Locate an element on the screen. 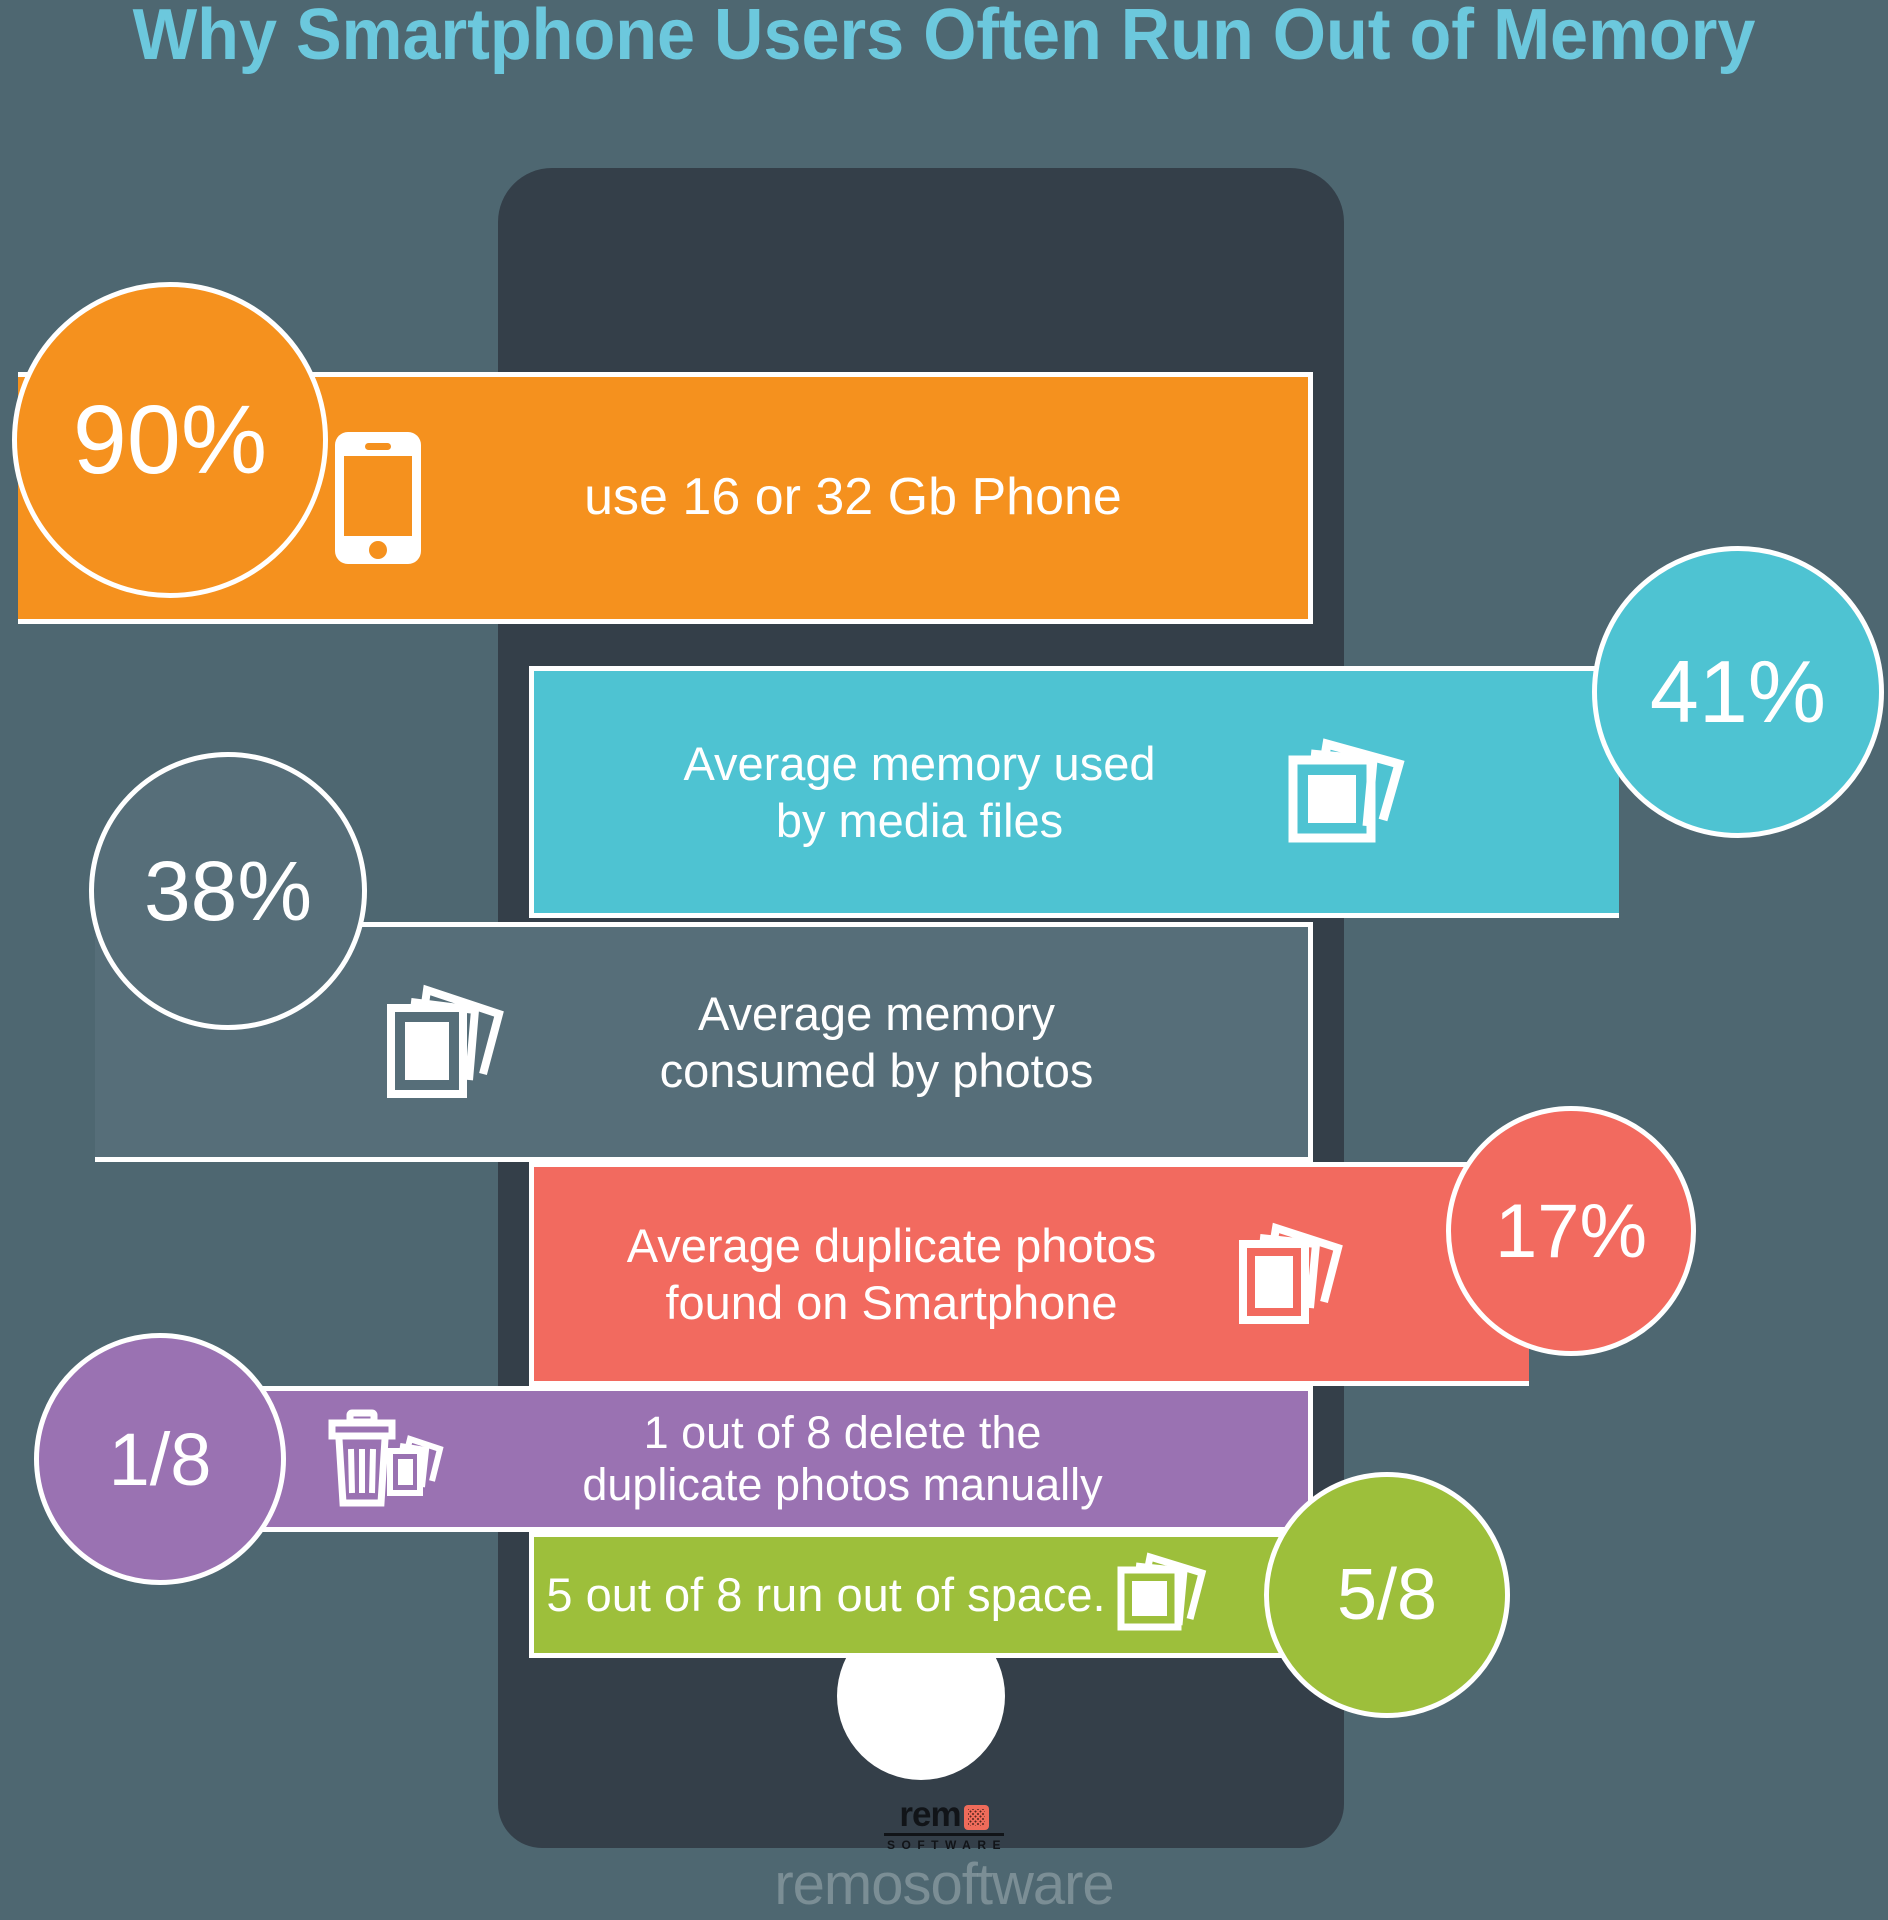 Image resolution: width=1888 pixels, height=1920 pixels. stat-bar-media-files: Average memory used by media files is located at coordinates (1074, 792).